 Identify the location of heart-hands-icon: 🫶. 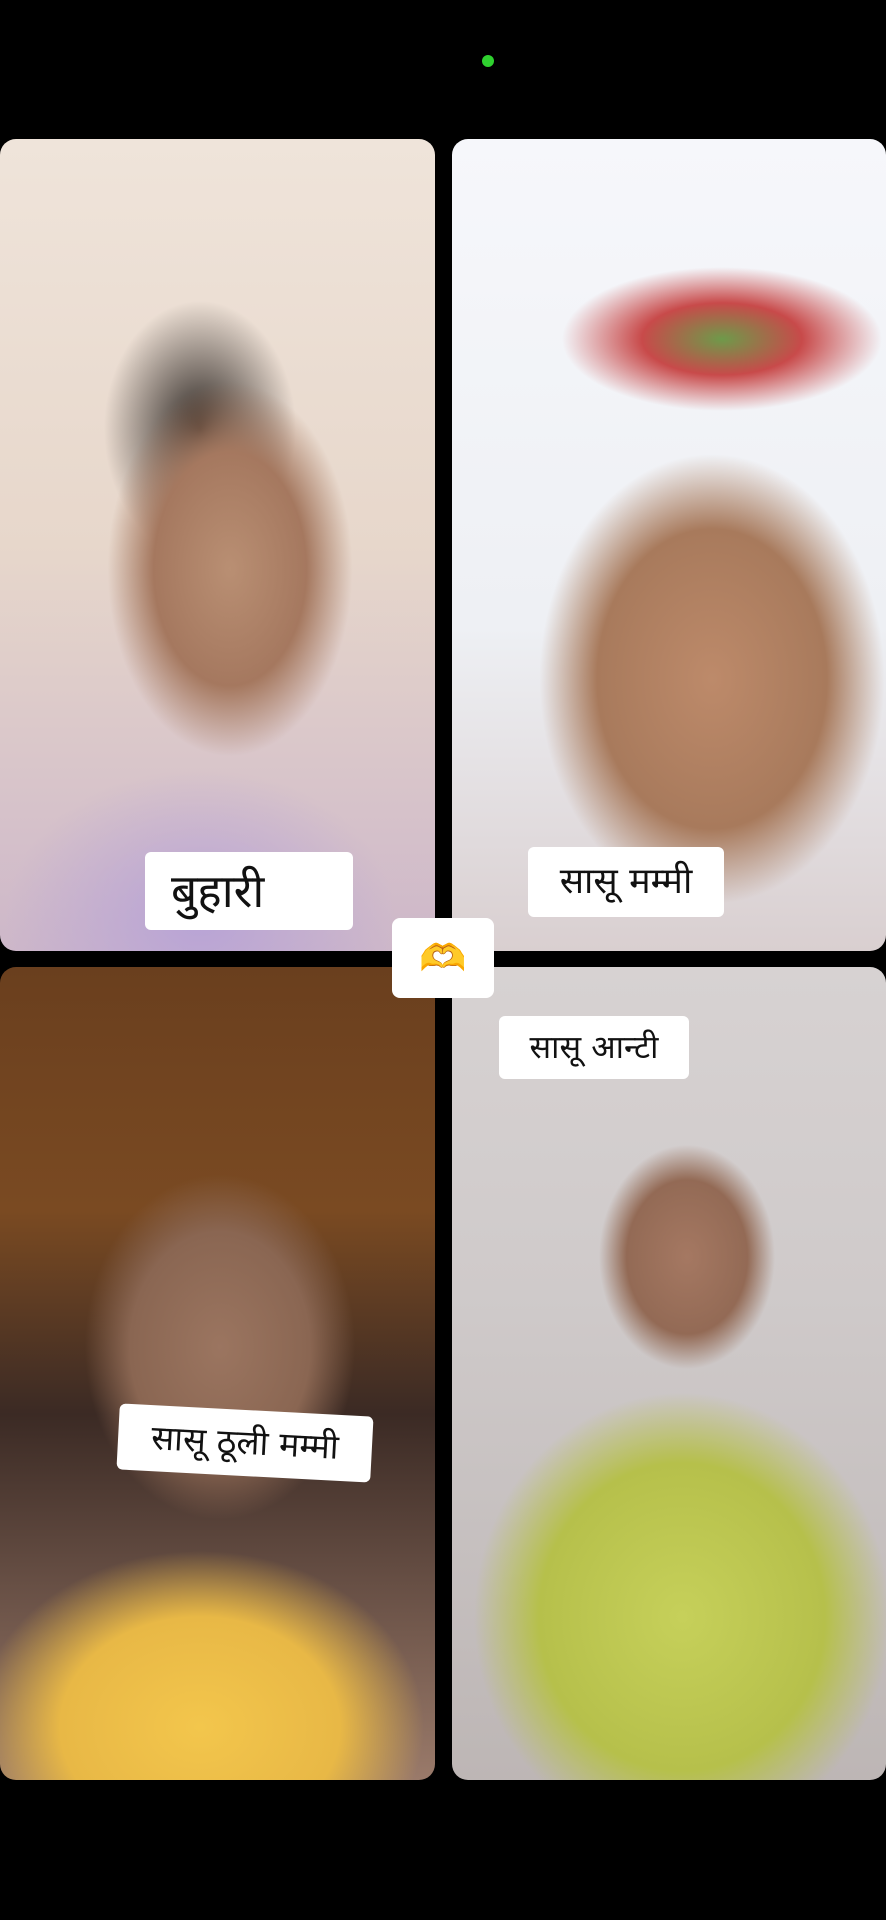
(443, 958).